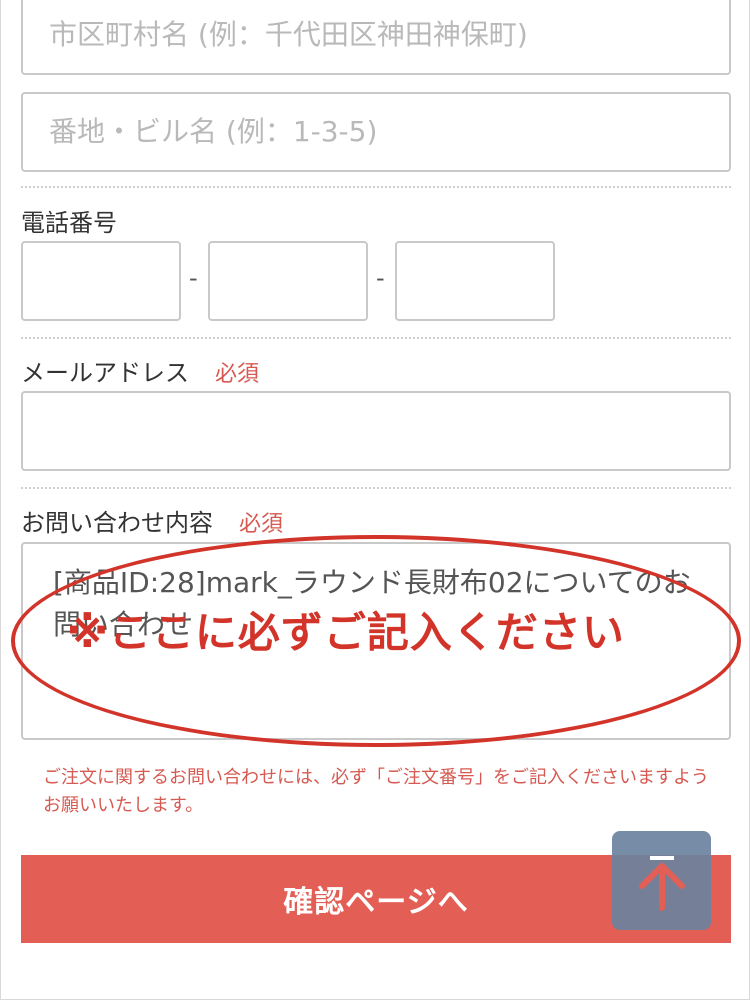 Image resolution: width=750 pixels, height=1000 pixels. I want to click on city-placeholder: 市区町村名 (例：千代田区神田神保町), so click(288, 34).